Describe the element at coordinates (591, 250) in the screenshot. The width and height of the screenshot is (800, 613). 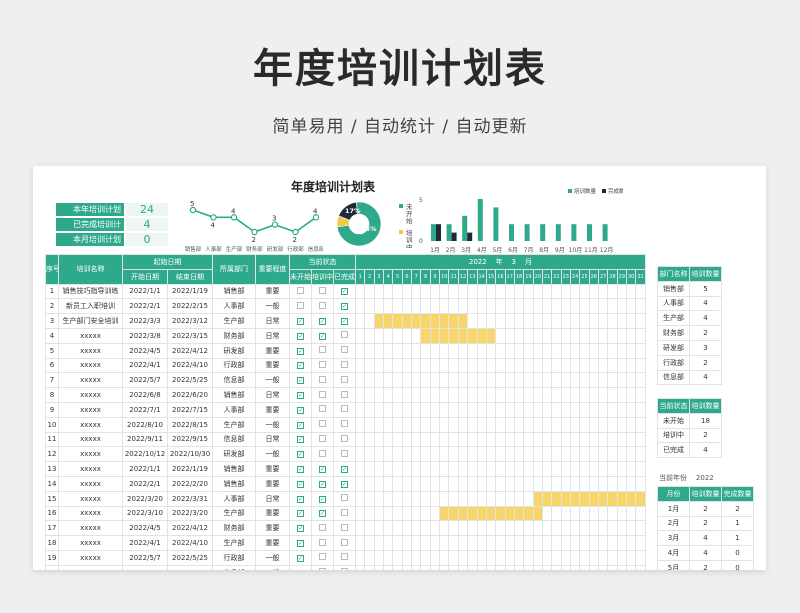
I see `x-tick: 11月` at that location.